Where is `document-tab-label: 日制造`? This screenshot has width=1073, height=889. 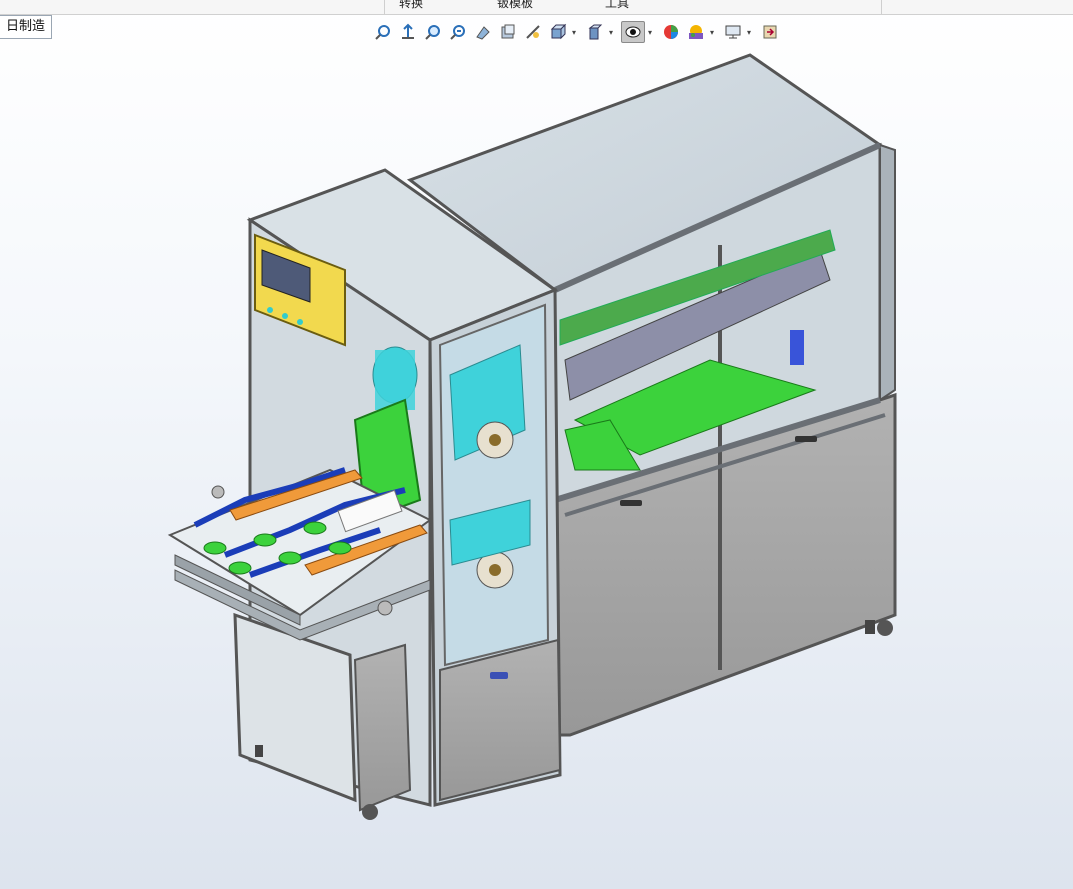
document-tab-label: 日制造 is located at coordinates (26, 26).